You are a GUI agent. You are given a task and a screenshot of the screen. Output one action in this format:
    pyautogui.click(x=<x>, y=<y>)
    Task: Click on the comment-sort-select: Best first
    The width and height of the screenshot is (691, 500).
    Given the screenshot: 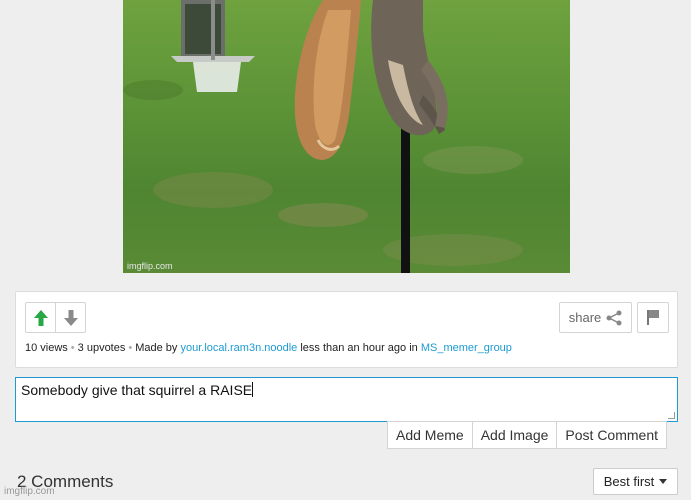 What is the action you would take?
    pyautogui.click(x=635, y=481)
    